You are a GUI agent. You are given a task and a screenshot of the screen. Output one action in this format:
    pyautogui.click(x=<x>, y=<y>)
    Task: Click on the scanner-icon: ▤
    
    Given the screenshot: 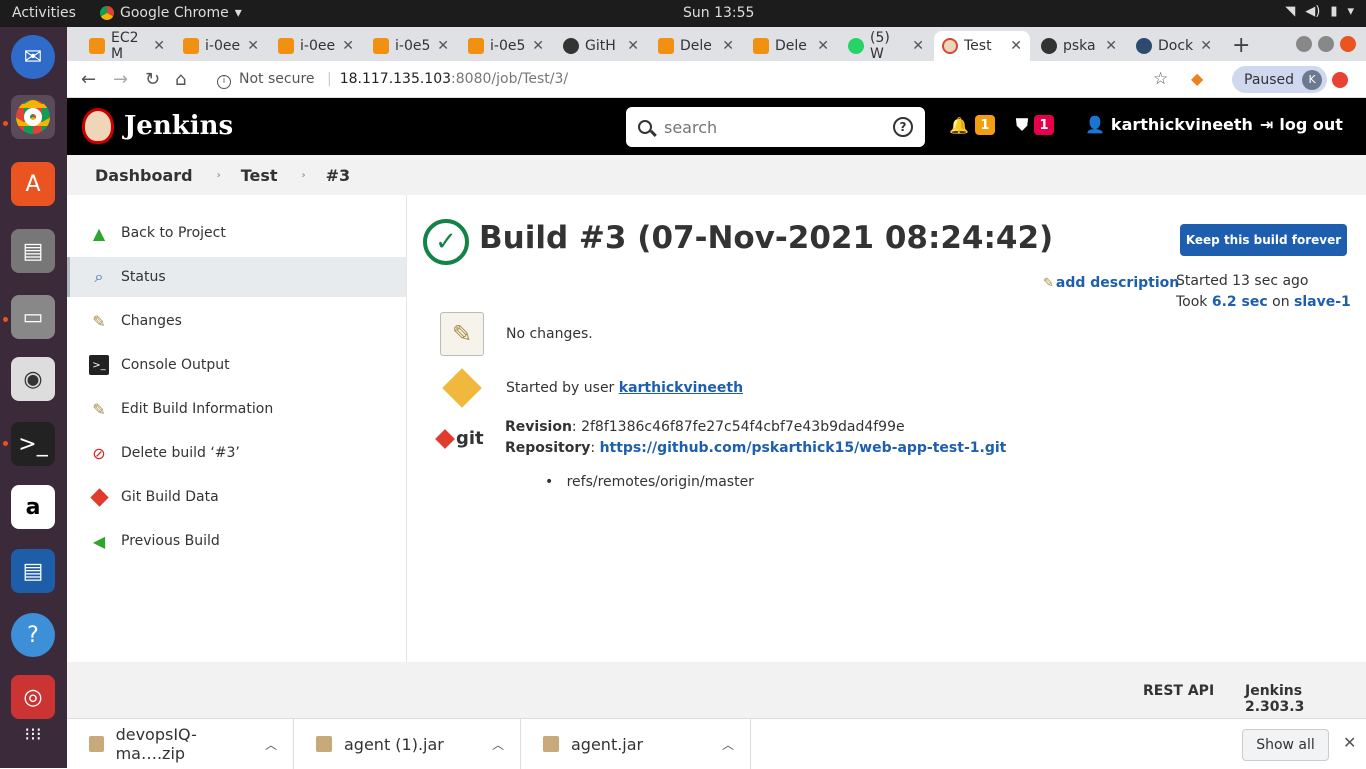 What is the action you would take?
    pyautogui.click(x=33, y=251)
    